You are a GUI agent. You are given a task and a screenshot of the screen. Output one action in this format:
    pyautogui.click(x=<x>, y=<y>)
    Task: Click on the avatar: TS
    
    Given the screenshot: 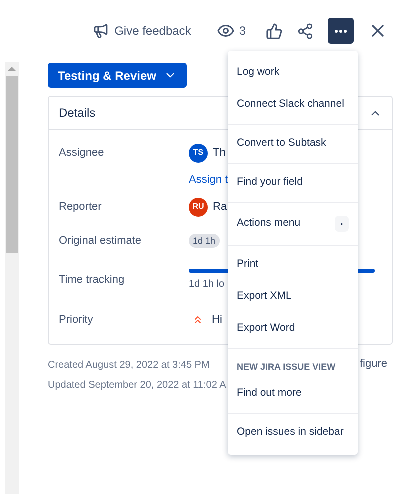 What is the action you would take?
    pyautogui.click(x=198, y=153)
    